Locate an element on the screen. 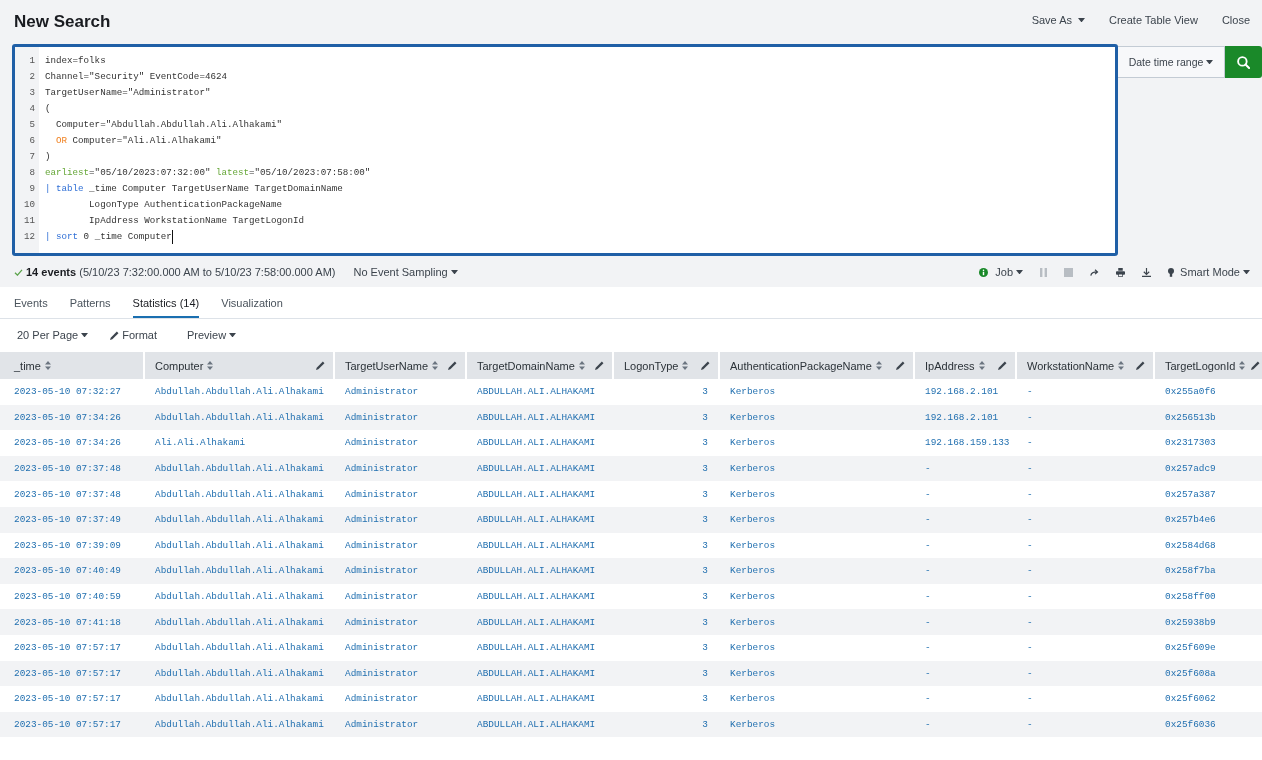 The width and height of the screenshot is (1262, 760). job-menu: Job is located at coordinates (1001, 272).